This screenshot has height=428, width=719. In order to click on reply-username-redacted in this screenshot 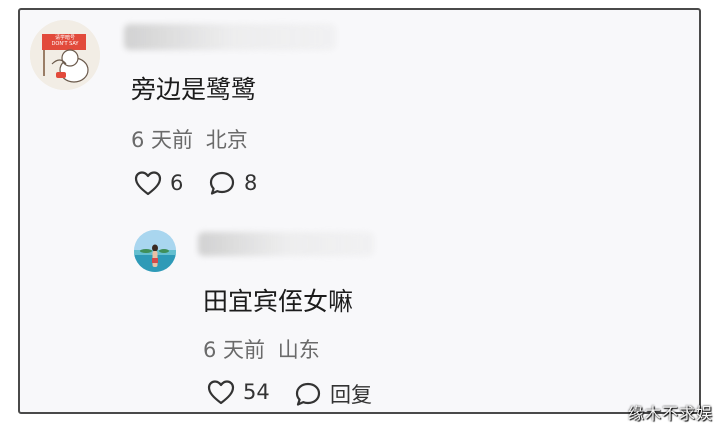, I will do `click(286, 244)`.